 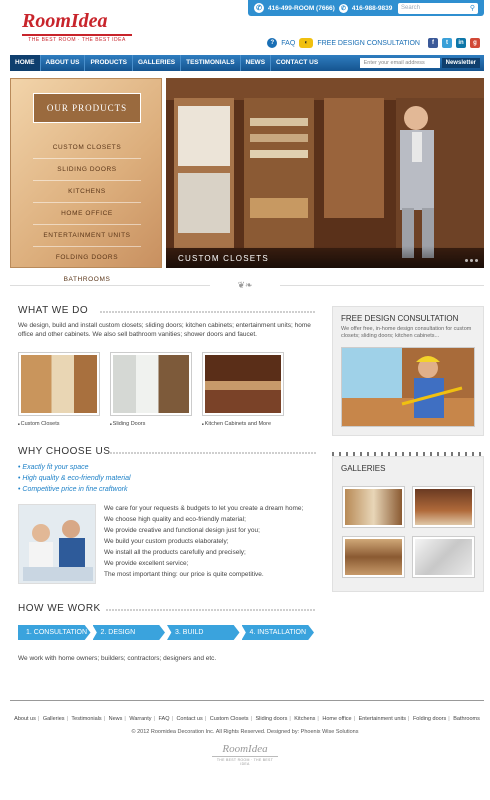 I want to click on consultation-photo, so click(x=57, y=544).